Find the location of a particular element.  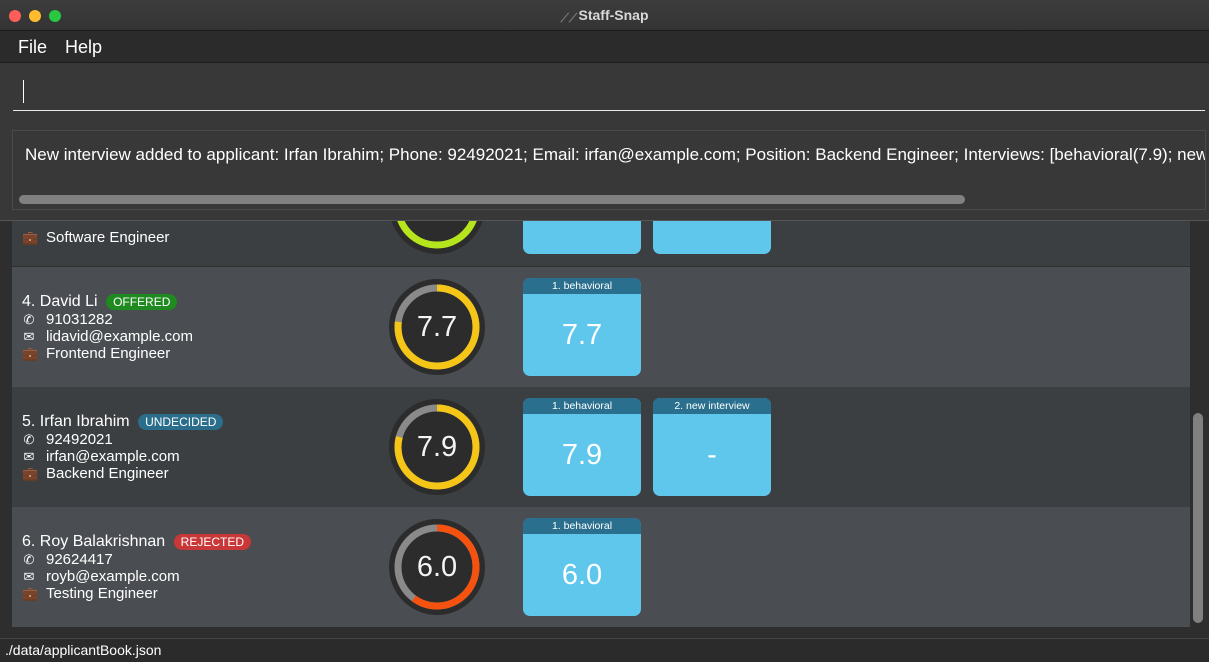

score-value: 7.9 is located at coordinates (437, 447).